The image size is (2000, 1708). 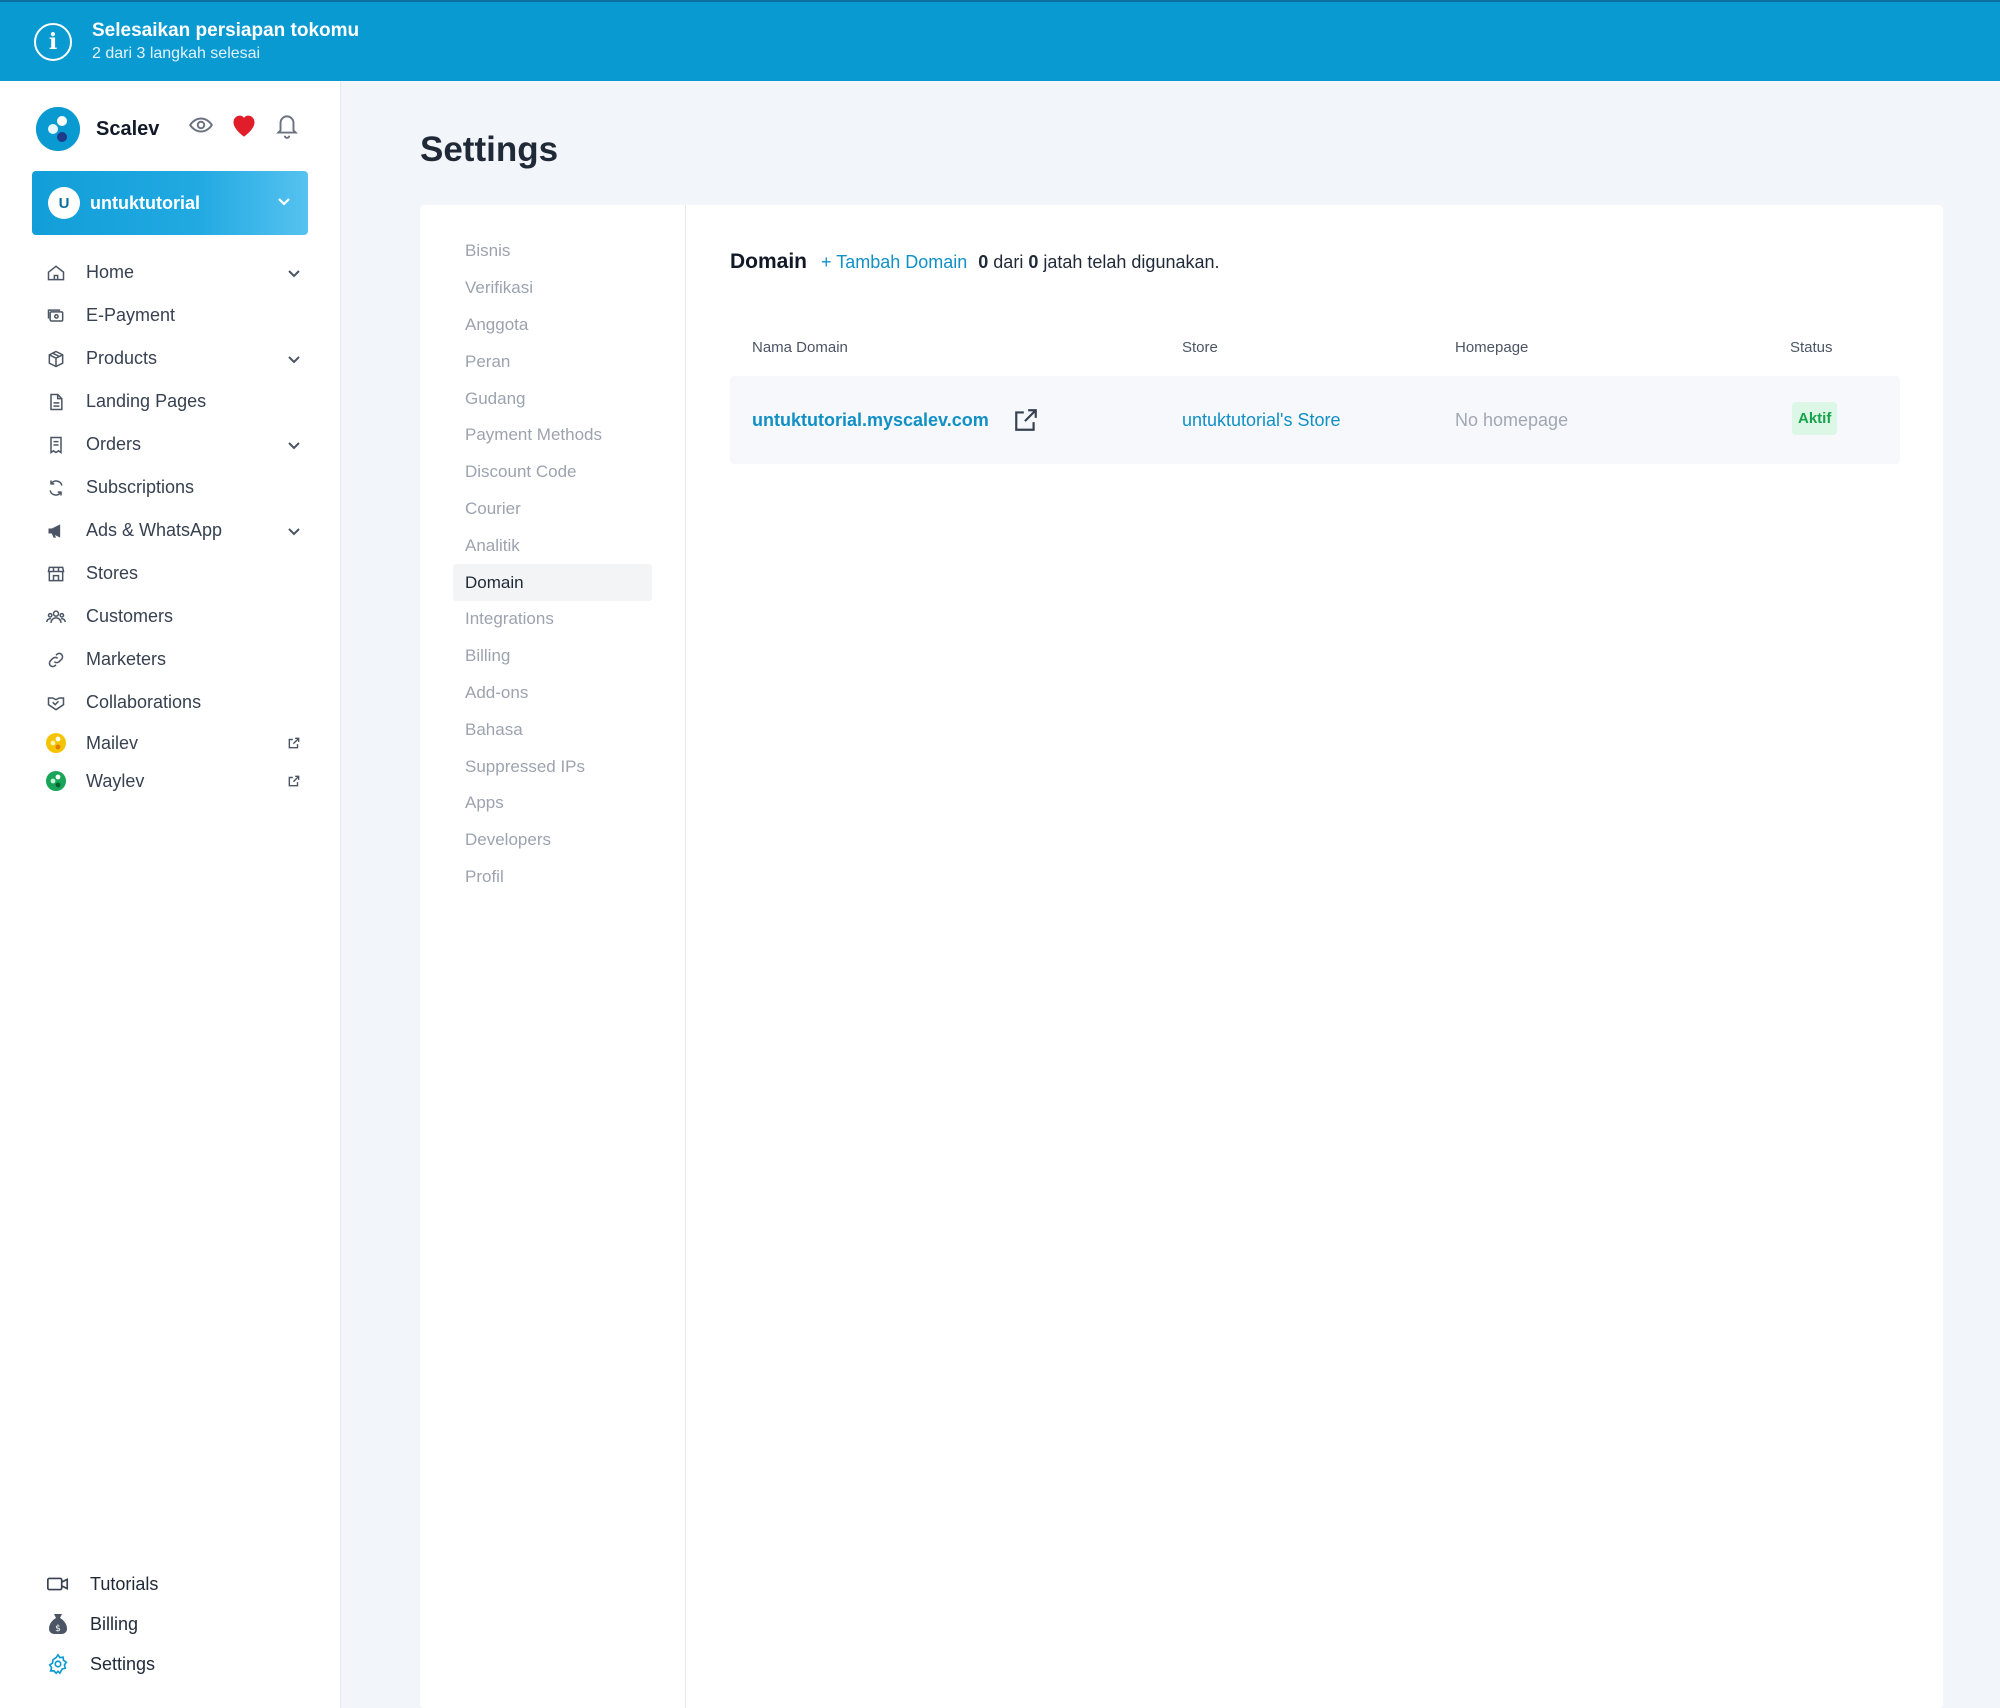 What do you see at coordinates (53, 41) in the screenshot?
I see `info-icon: i` at bounding box center [53, 41].